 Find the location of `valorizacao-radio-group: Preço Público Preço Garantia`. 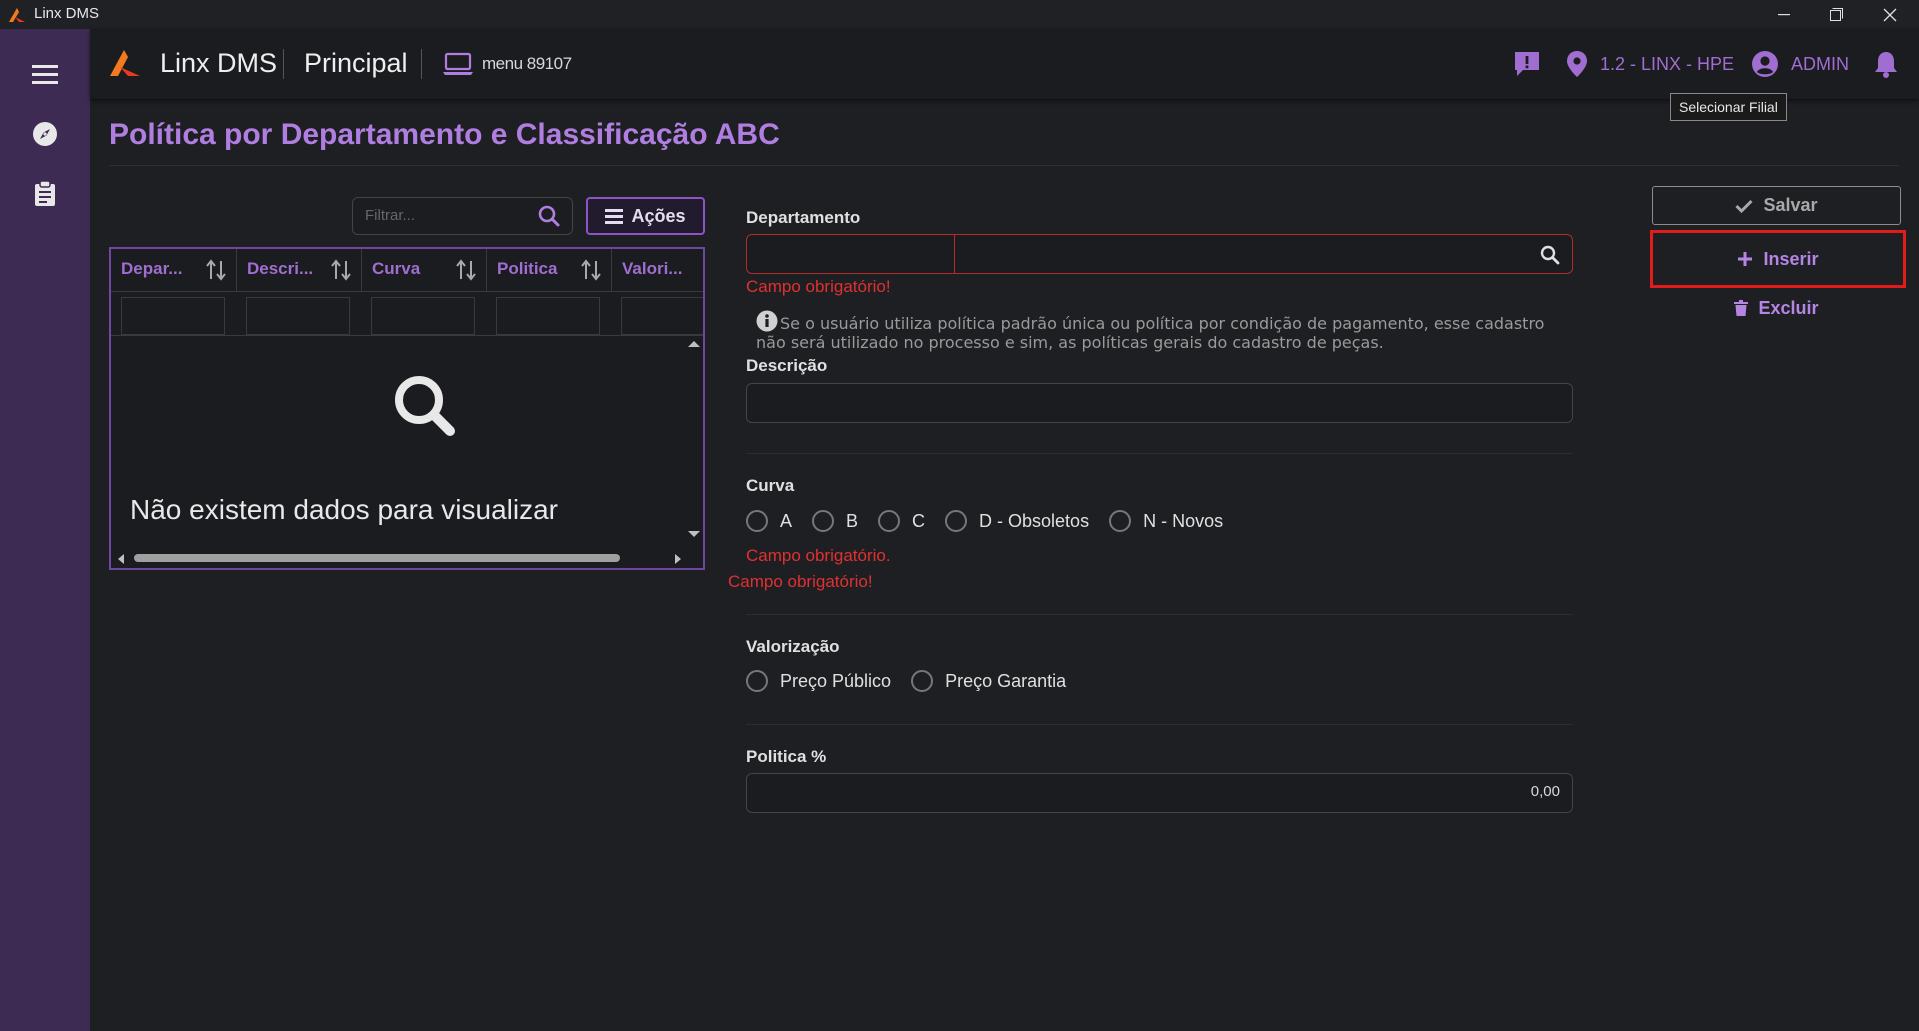

valorizacao-radio-group: Preço Público Preço Garantia is located at coordinates (916, 681).